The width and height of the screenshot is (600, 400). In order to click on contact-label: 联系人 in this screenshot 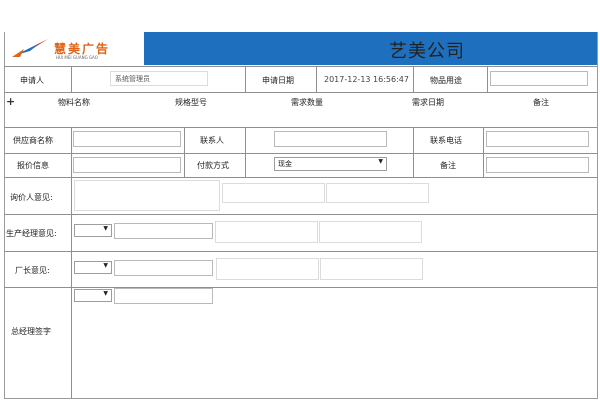, I will do `click(212, 140)`.